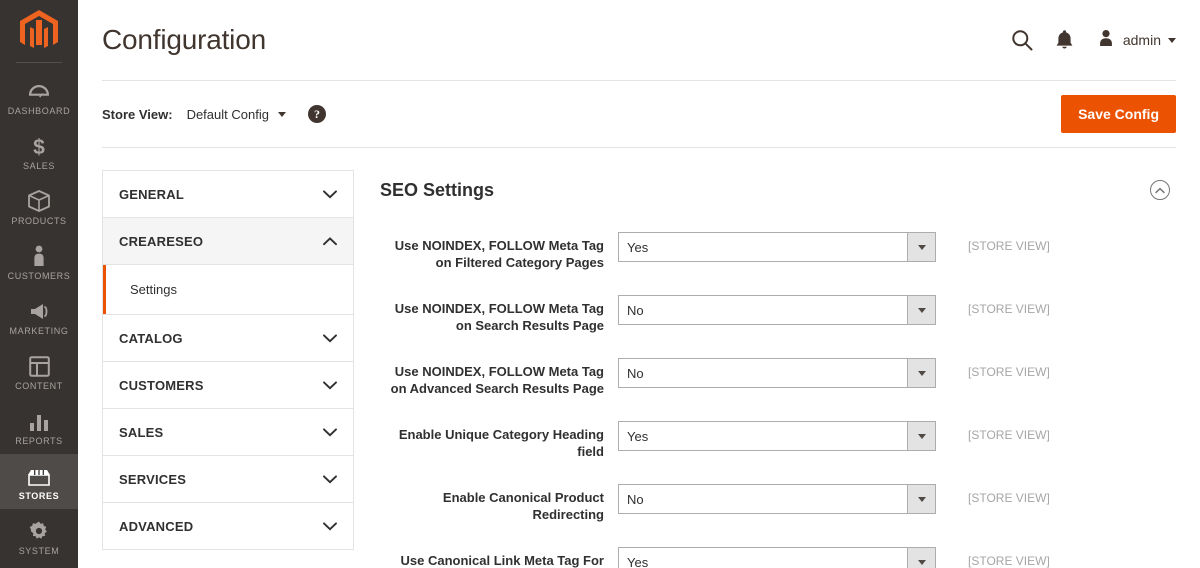 This screenshot has width=1200, height=568. I want to click on page-title: Configuration, so click(184, 39).